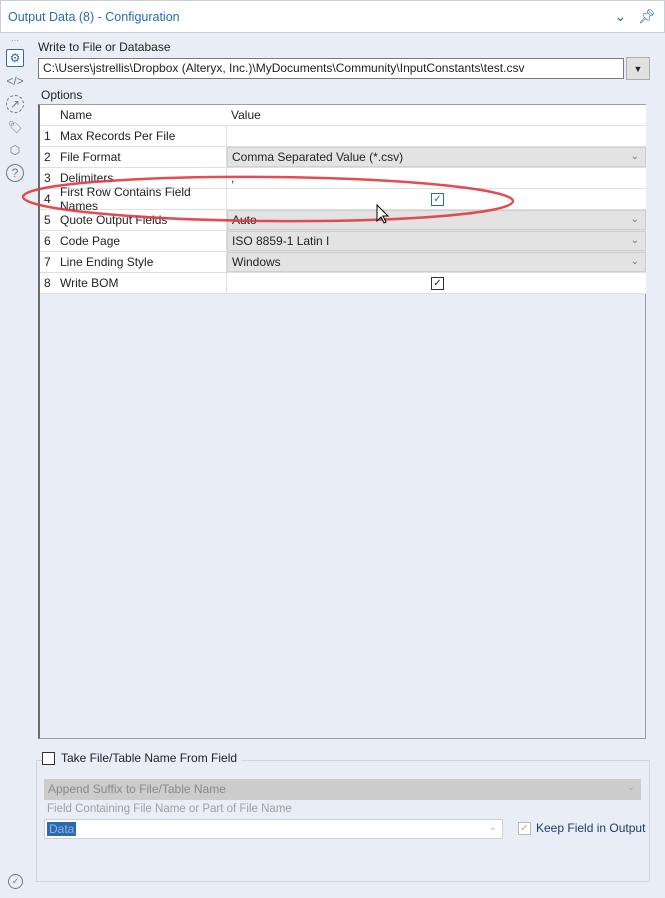 The height and width of the screenshot is (898, 665). What do you see at coordinates (524, 828) in the screenshot?
I see `keep-field-checkbox: ✓` at bounding box center [524, 828].